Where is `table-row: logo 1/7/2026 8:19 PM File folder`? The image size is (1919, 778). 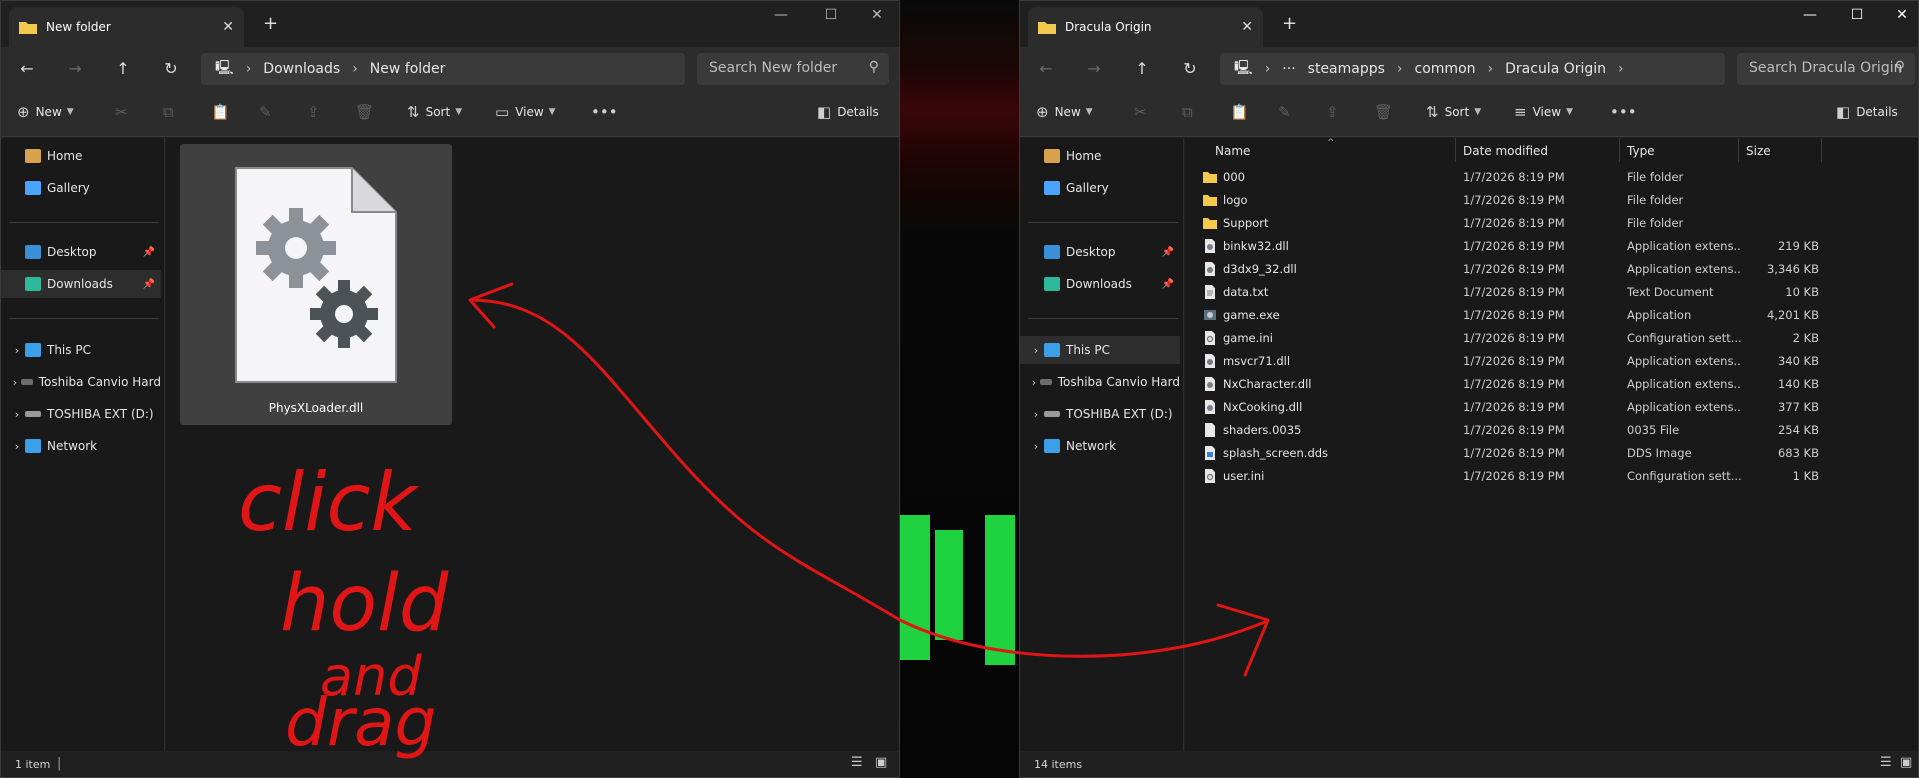
table-row: logo 1/7/2026 8:19 PM File folder is located at coordinates (1551, 200).